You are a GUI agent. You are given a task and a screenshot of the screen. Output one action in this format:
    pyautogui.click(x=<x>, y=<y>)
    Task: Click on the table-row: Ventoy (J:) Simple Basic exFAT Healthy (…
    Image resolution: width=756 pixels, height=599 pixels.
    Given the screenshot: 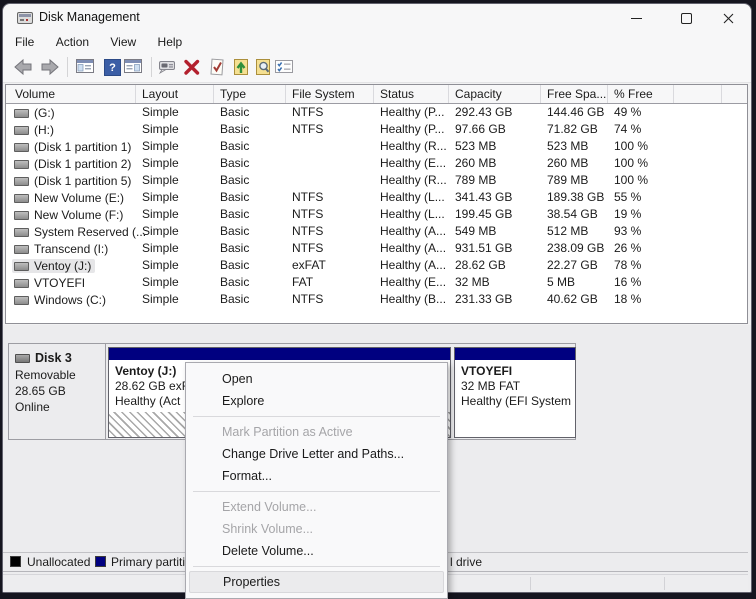 What is the action you would take?
    pyautogui.click(x=376, y=265)
    